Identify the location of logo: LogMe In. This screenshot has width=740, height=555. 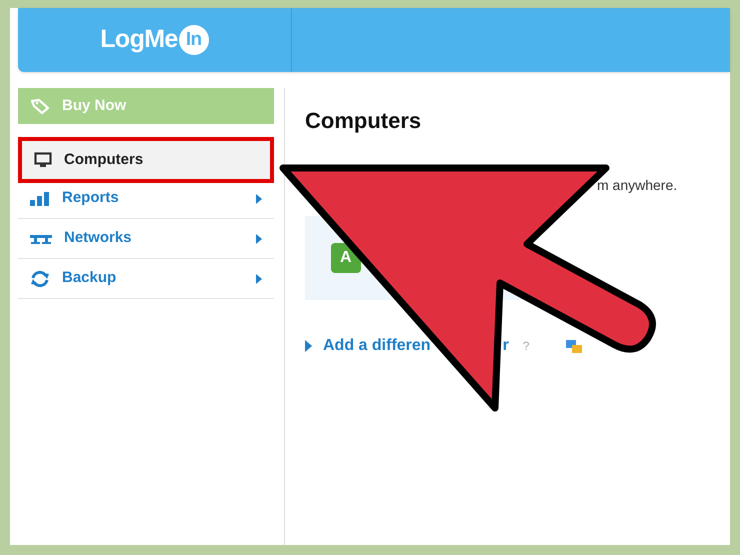
(154, 40).